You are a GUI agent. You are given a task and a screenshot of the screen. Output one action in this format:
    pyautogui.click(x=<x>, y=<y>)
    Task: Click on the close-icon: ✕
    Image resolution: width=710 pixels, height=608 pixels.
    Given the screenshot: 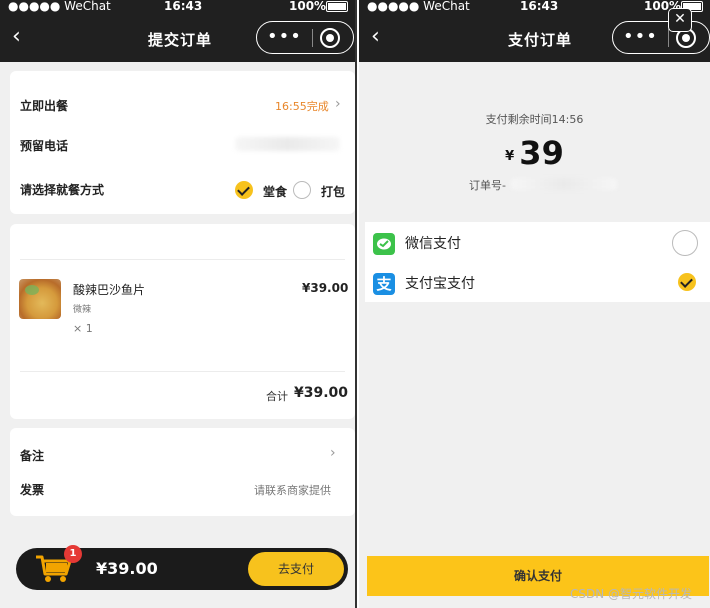 What is the action you would take?
    pyautogui.click(x=680, y=20)
    